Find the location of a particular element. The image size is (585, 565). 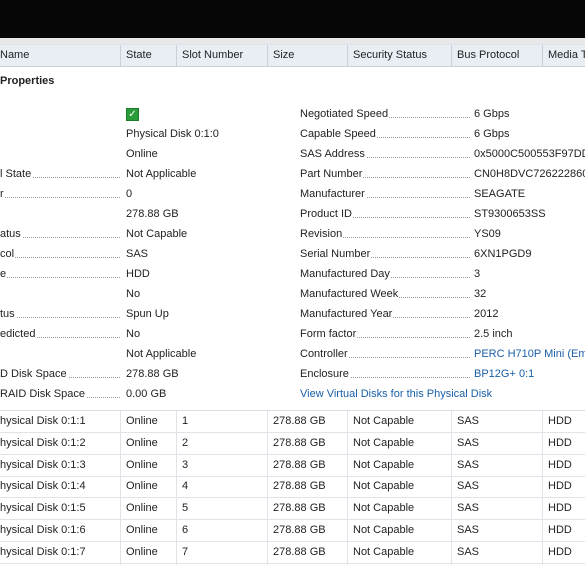

property-label: Revision is located at coordinates (385, 234).